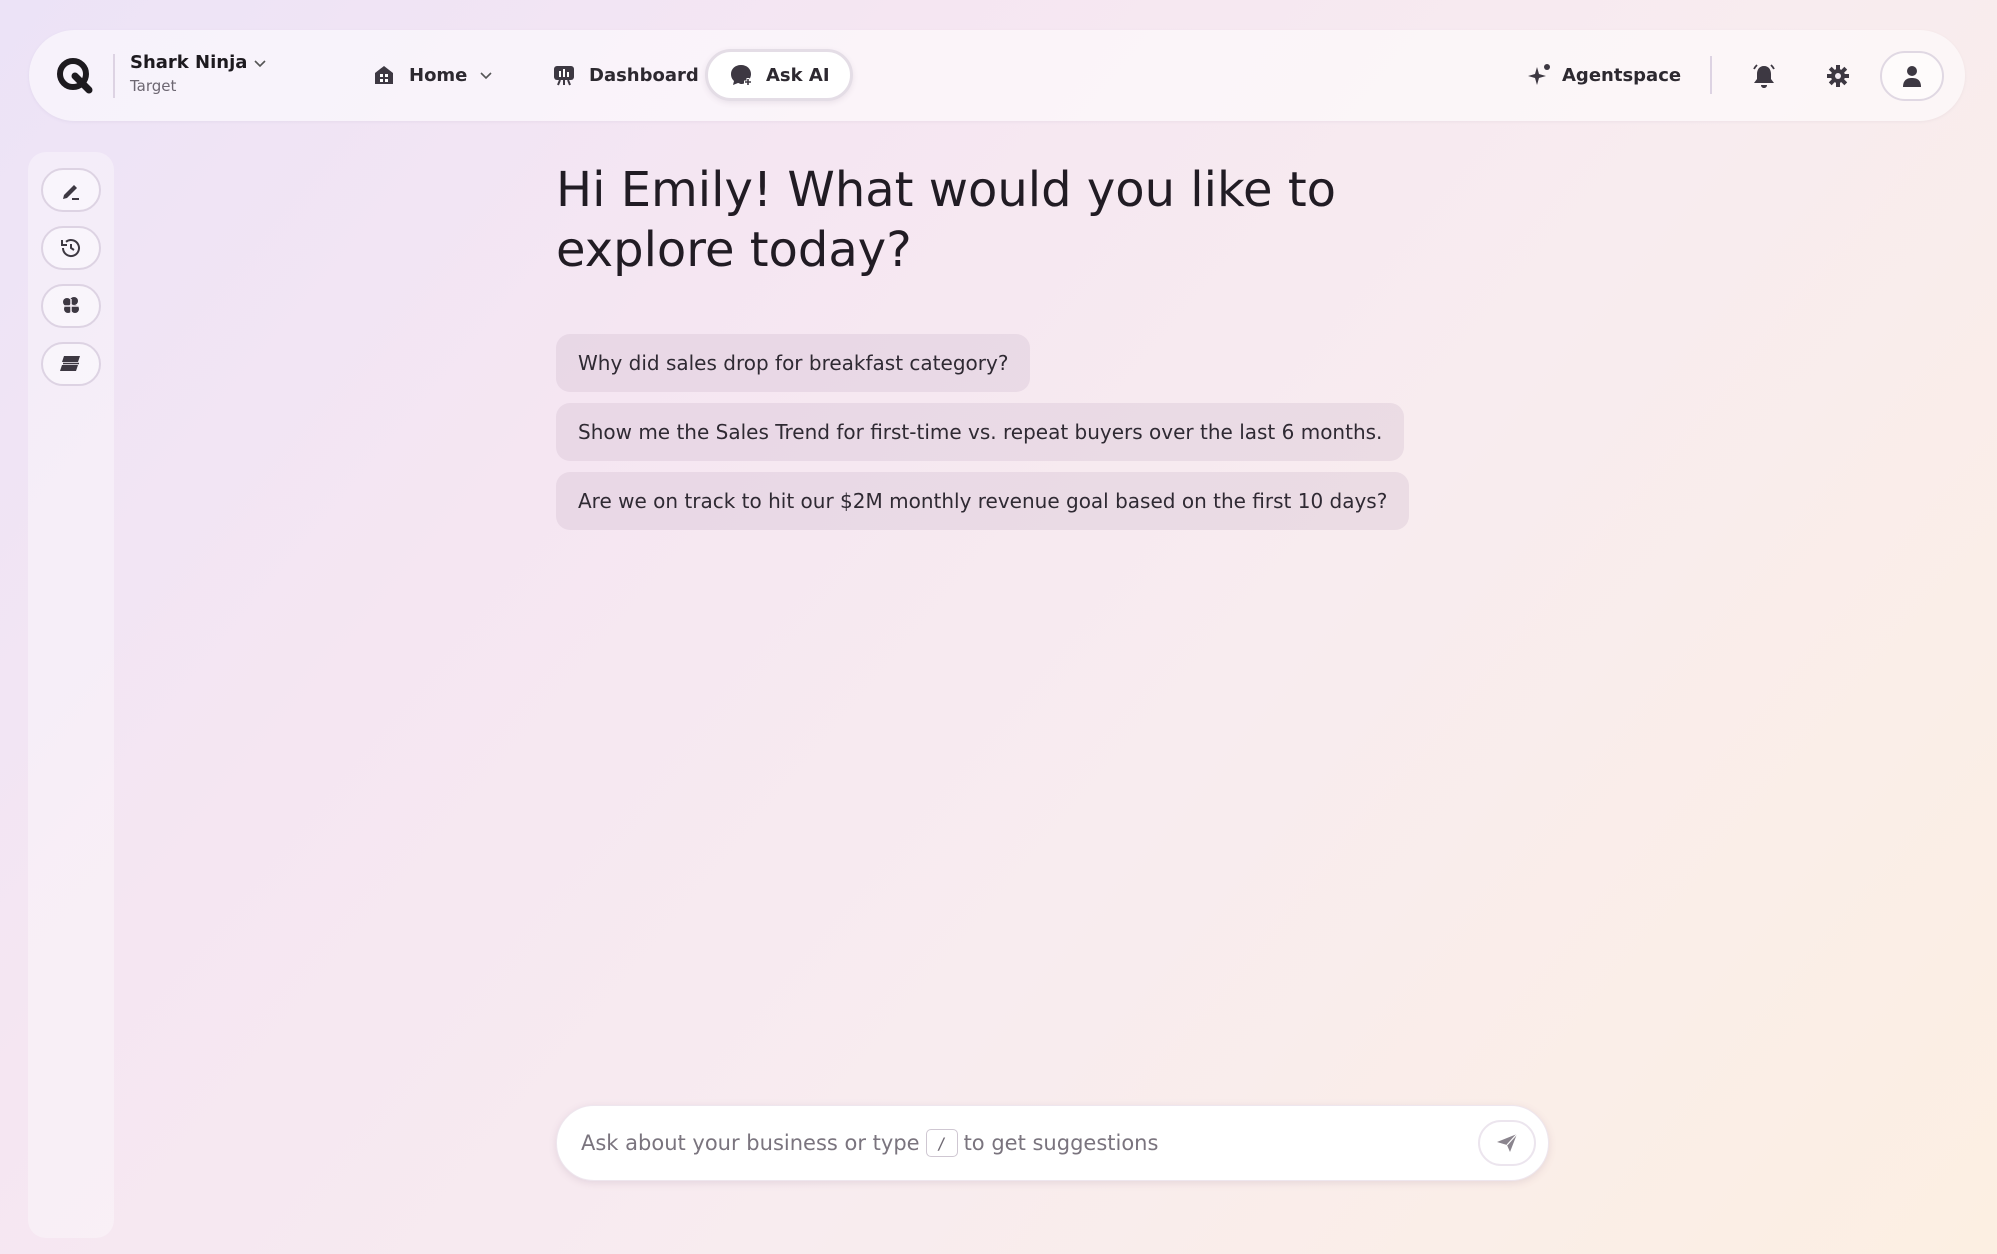  I want to click on agentspace-button: Agentspace, so click(1603, 75).